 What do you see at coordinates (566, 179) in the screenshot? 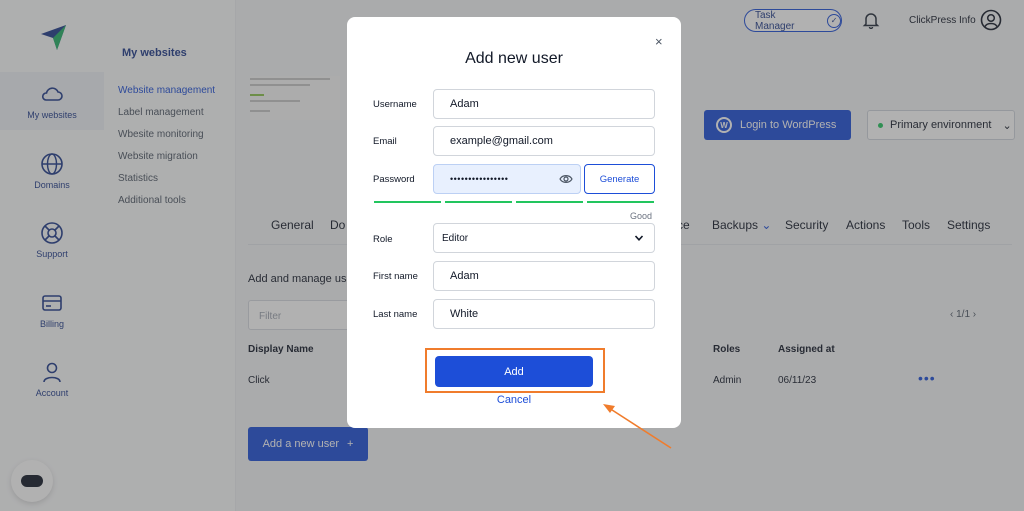
I see `eye-icon` at bounding box center [566, 179].